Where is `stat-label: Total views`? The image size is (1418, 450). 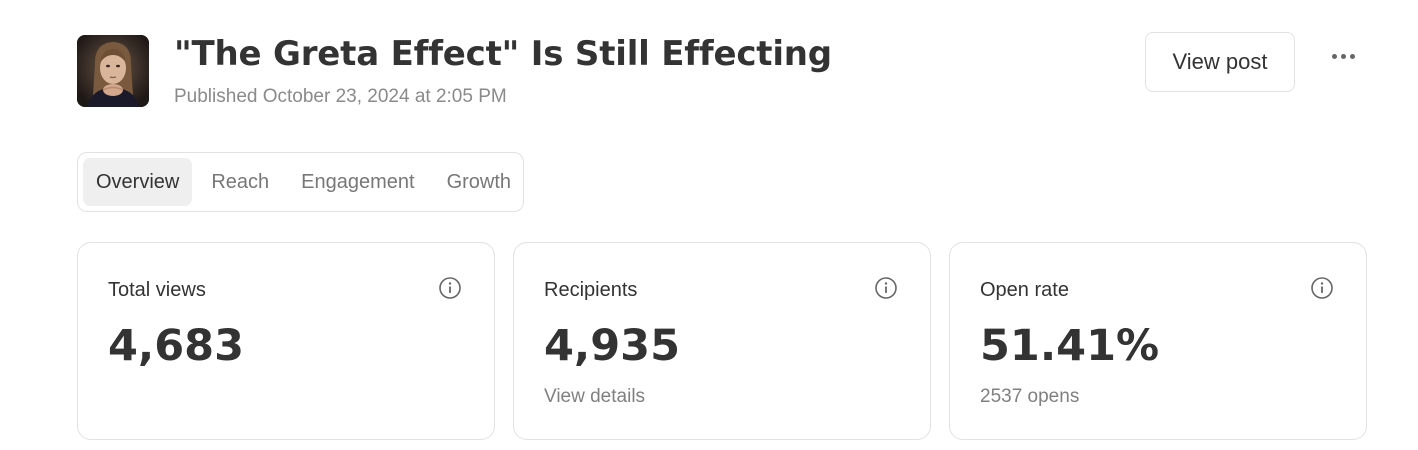
stat-label: Total views is located at coordinates (157, 290).